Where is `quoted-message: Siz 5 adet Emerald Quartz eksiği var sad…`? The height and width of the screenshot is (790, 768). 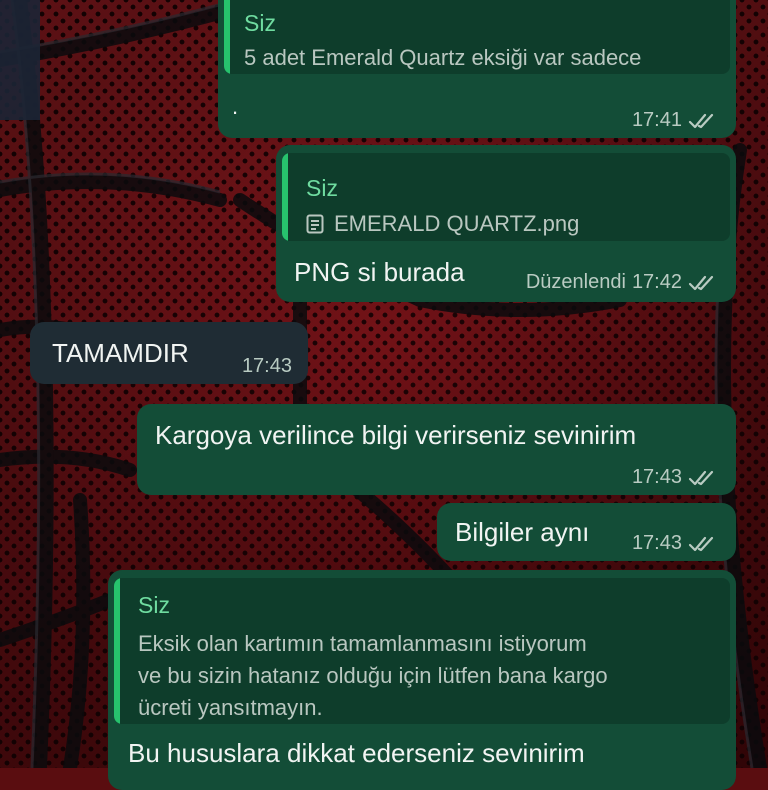 quoted-message: Siz 5 adet Emerald Quartz eksiği var sad… is located at coordinates (477, 37).